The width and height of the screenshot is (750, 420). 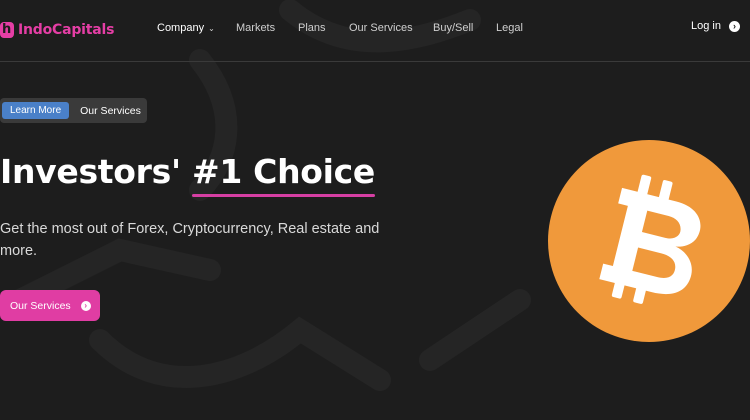 What do you see at coordinates (715, 26) in the screenshot?
I see `login-button: Log in ›` at bounding box center [715, 26].